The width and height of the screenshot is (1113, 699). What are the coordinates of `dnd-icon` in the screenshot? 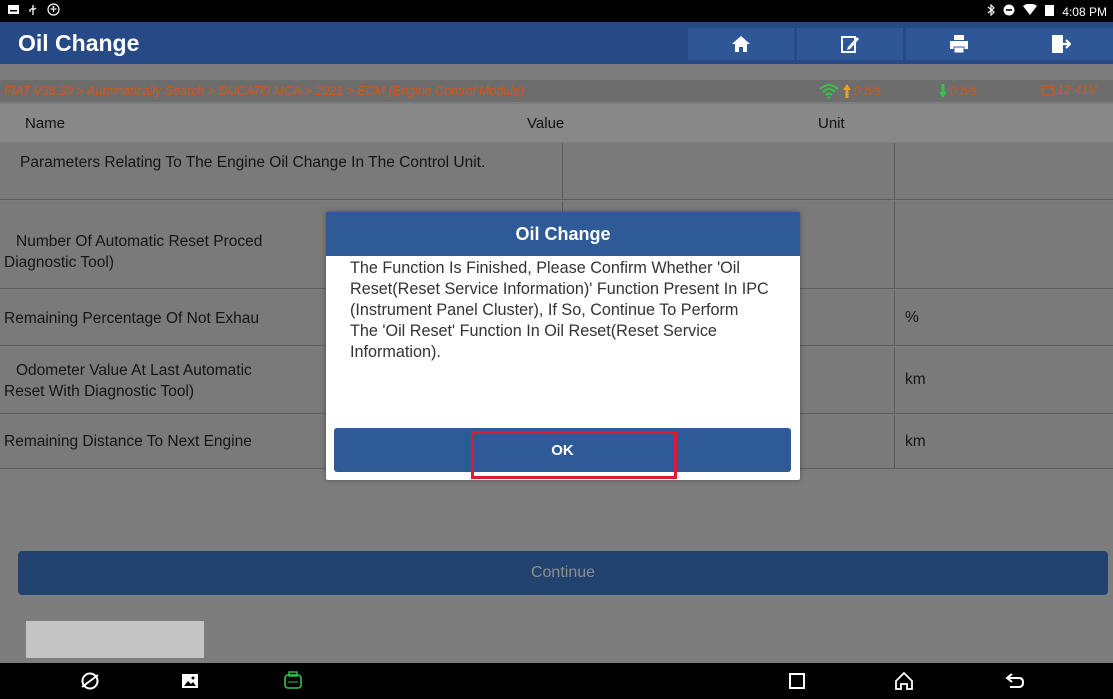 It's located at (1009, 11).